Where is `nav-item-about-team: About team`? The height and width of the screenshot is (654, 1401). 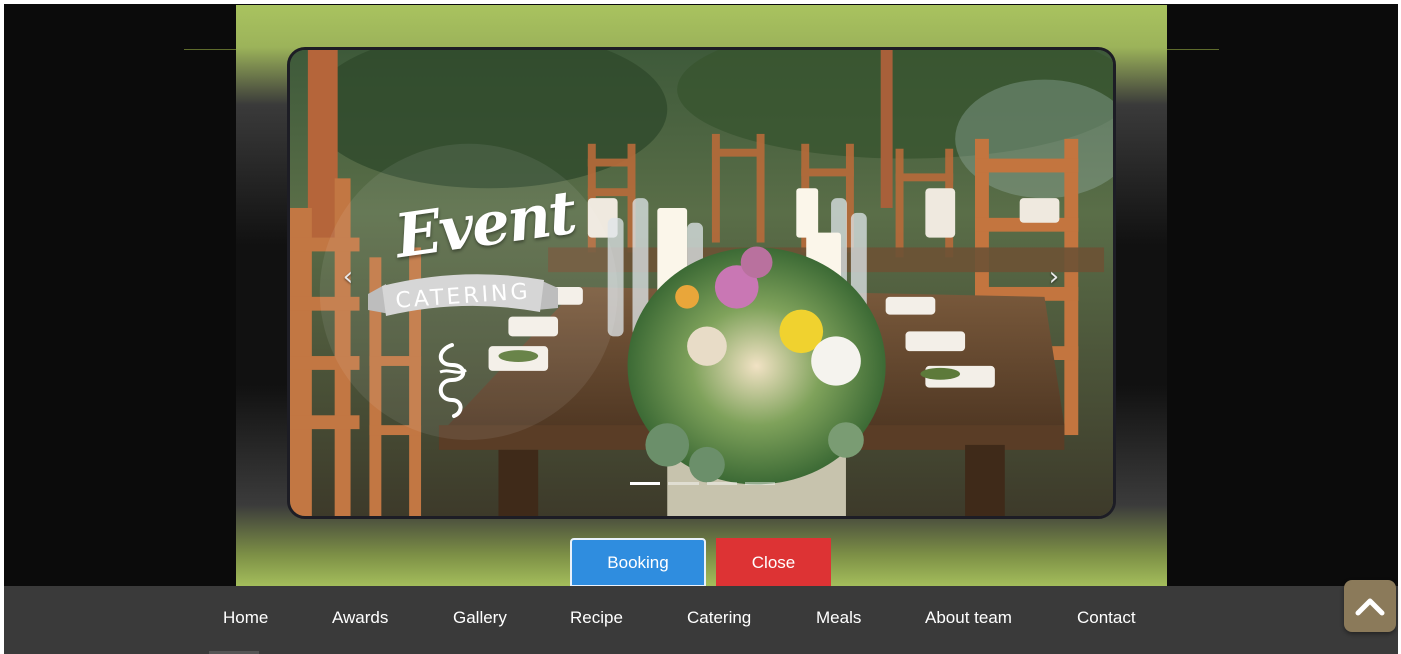 nav-item-about-team: About team is located at coordinates (968, 618).